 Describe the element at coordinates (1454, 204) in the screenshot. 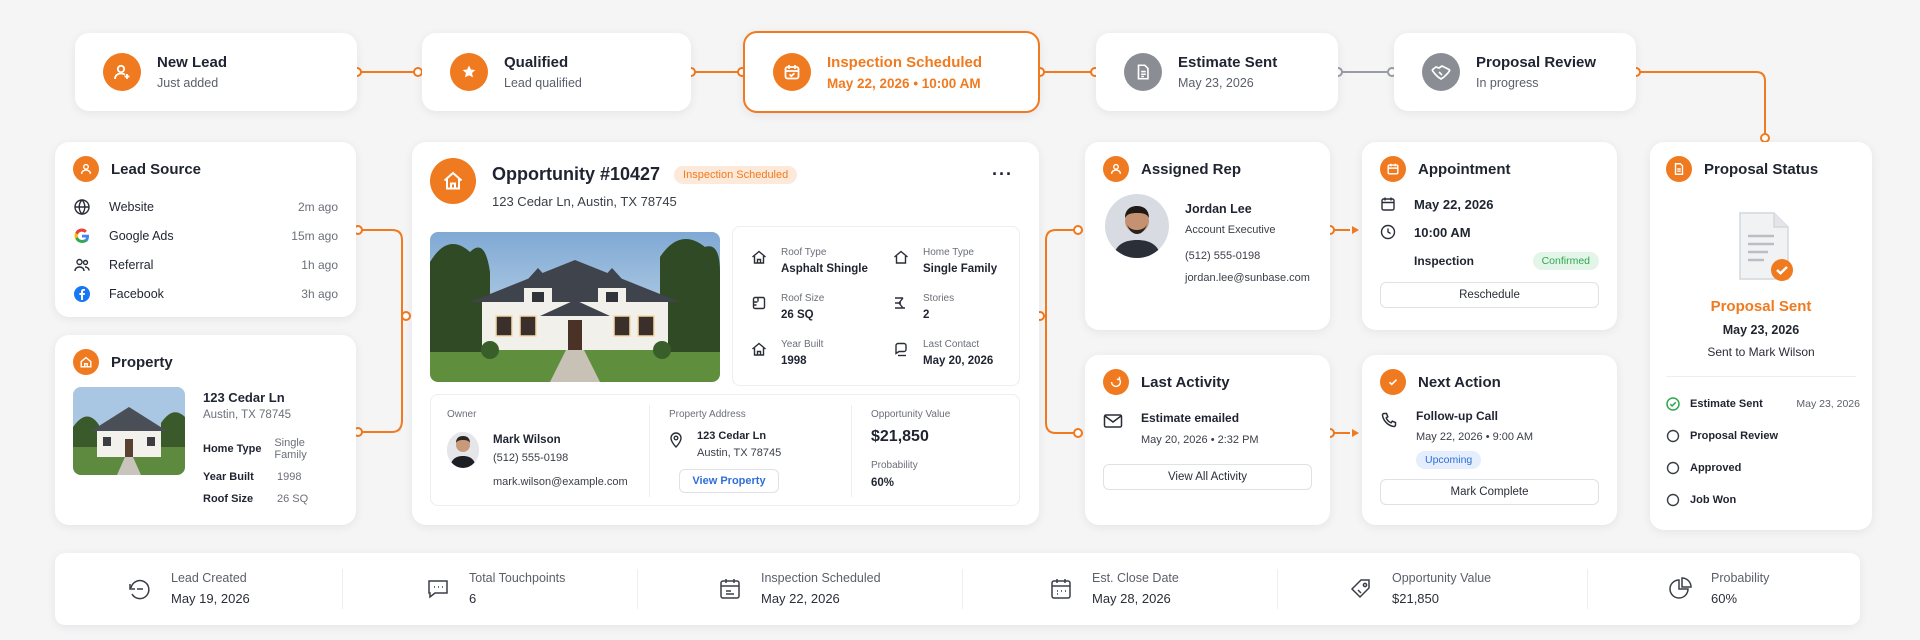

I see `appointment-date: May 22, 2026` at that location.